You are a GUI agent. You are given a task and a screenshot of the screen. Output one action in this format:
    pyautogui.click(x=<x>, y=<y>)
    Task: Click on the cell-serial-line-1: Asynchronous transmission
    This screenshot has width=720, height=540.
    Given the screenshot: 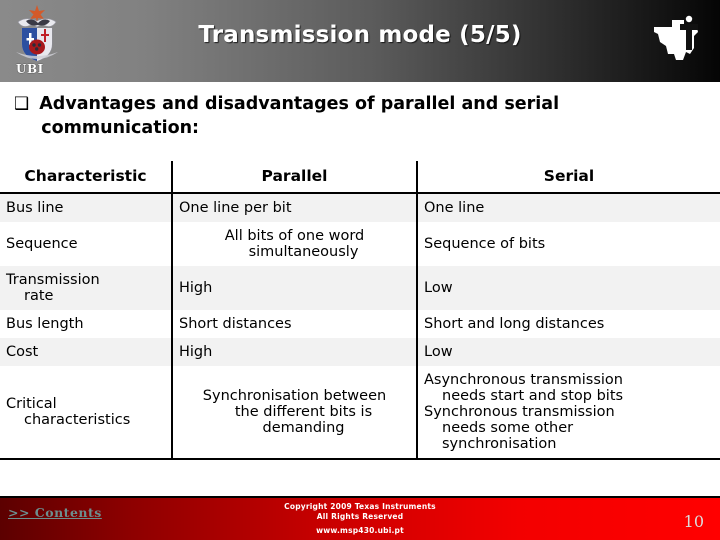 What is the action you would take?
    pyautogui.click(x=523, y=380)
    